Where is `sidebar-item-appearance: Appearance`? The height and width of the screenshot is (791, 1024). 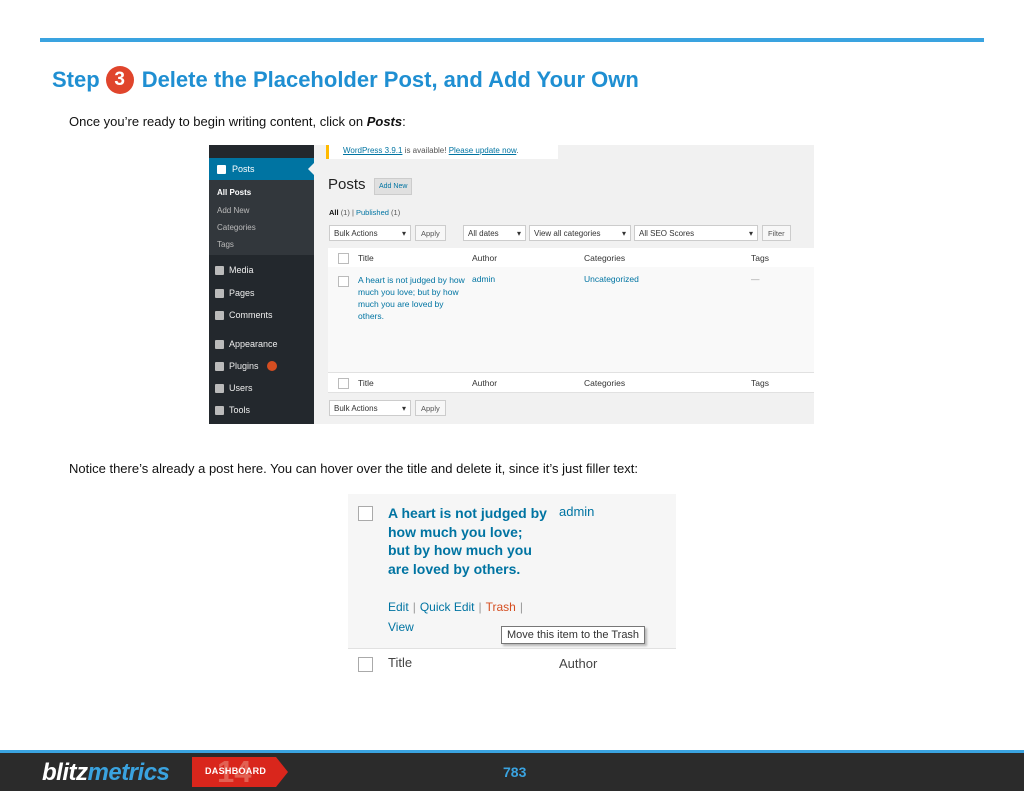
sidebar-item-appearance: Appearance is located at coordinates (246, 344).